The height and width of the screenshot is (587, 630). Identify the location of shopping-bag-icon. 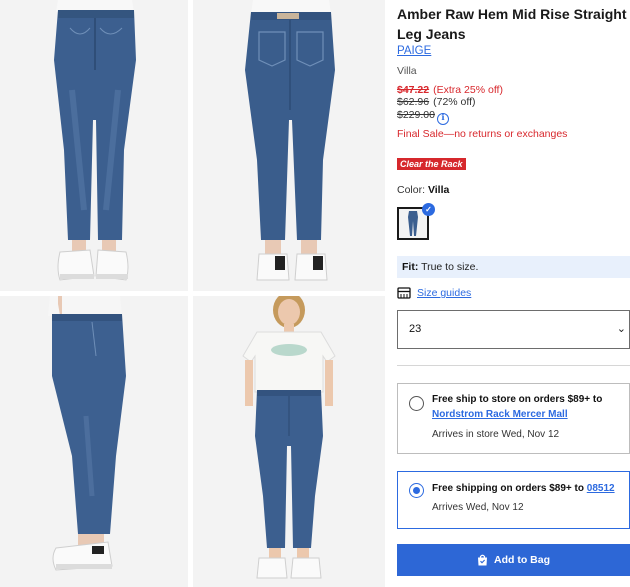
(482, 560).